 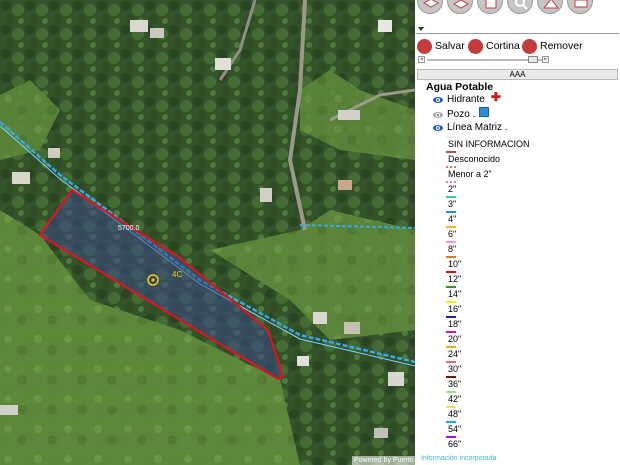 I want to click on search-icon, so click(x=521, y=4).